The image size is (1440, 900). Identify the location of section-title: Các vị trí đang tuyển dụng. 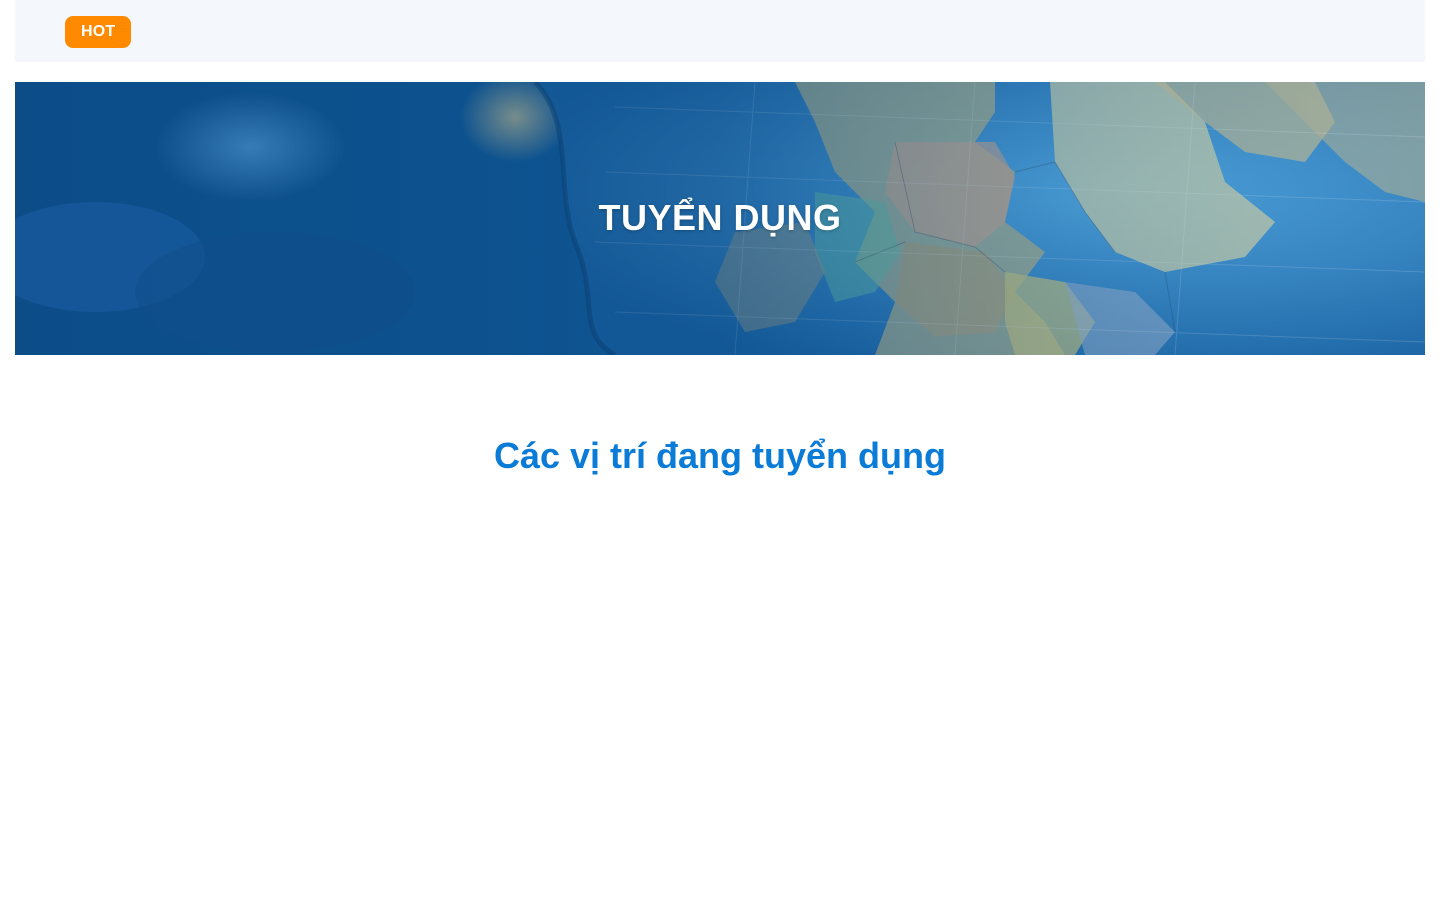
(720, 455).